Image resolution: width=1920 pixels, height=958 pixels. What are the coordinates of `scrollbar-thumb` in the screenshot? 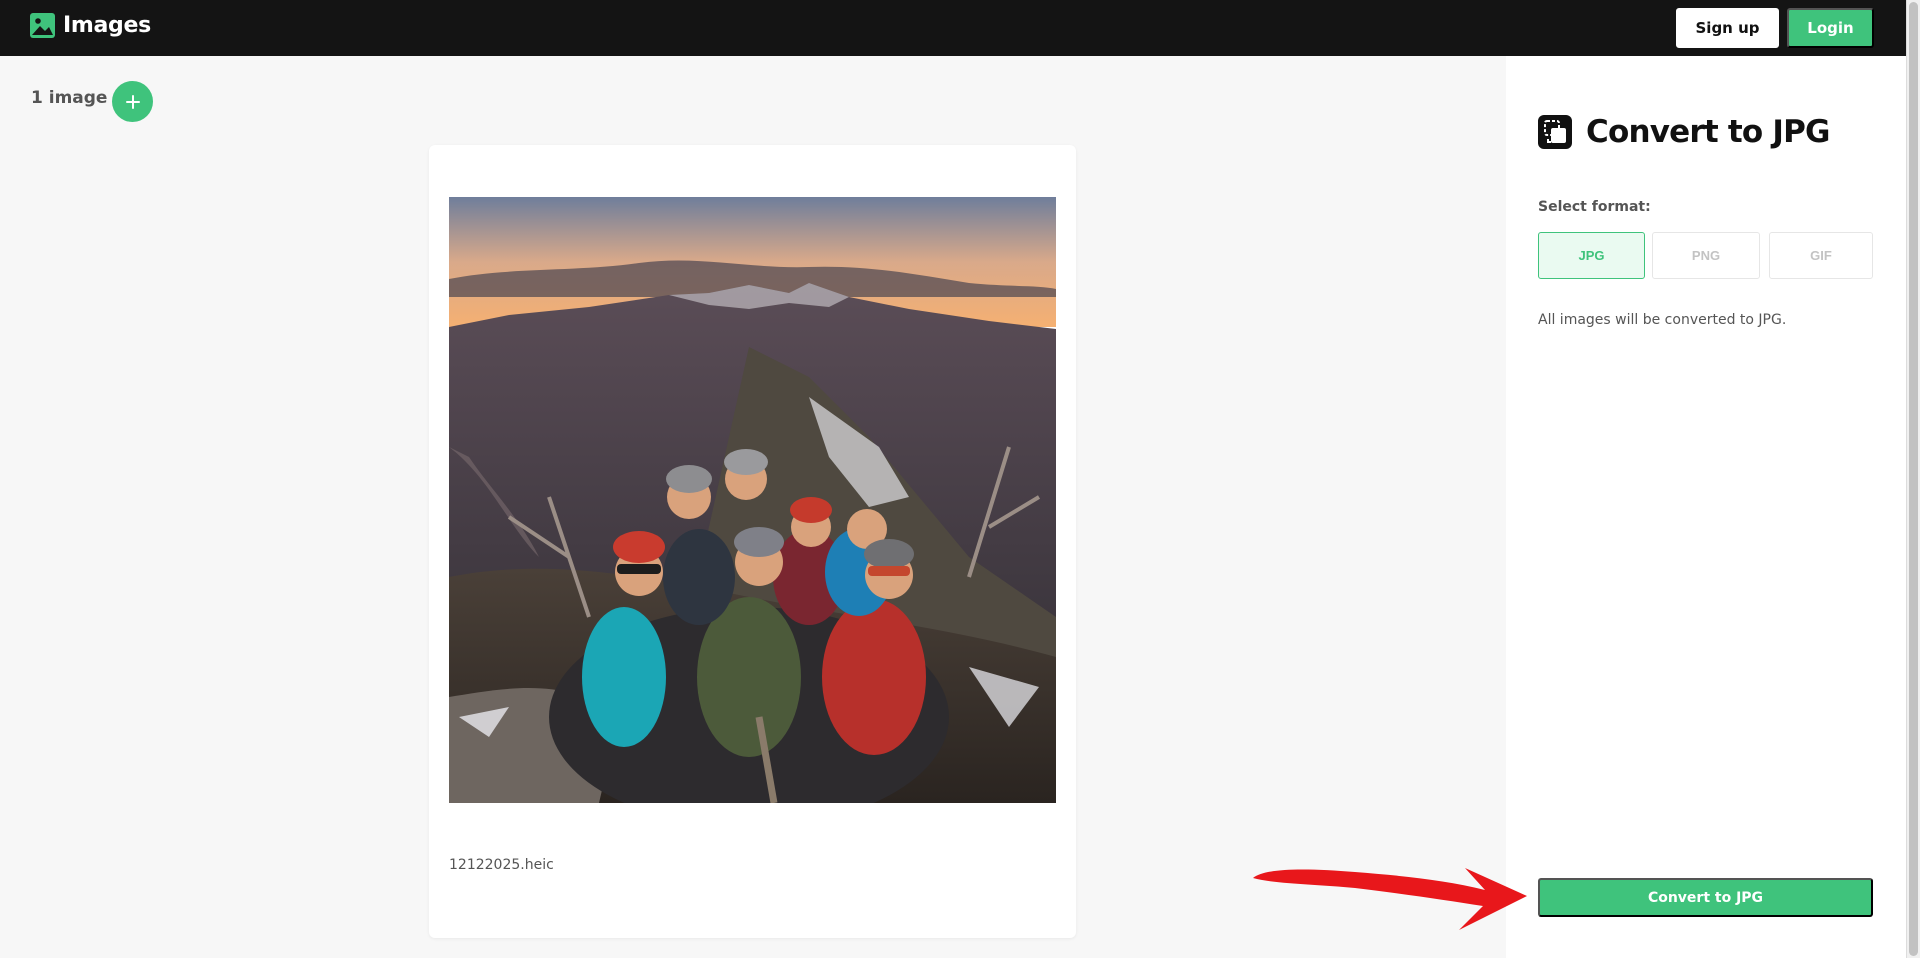 It's located at (1913, 479).